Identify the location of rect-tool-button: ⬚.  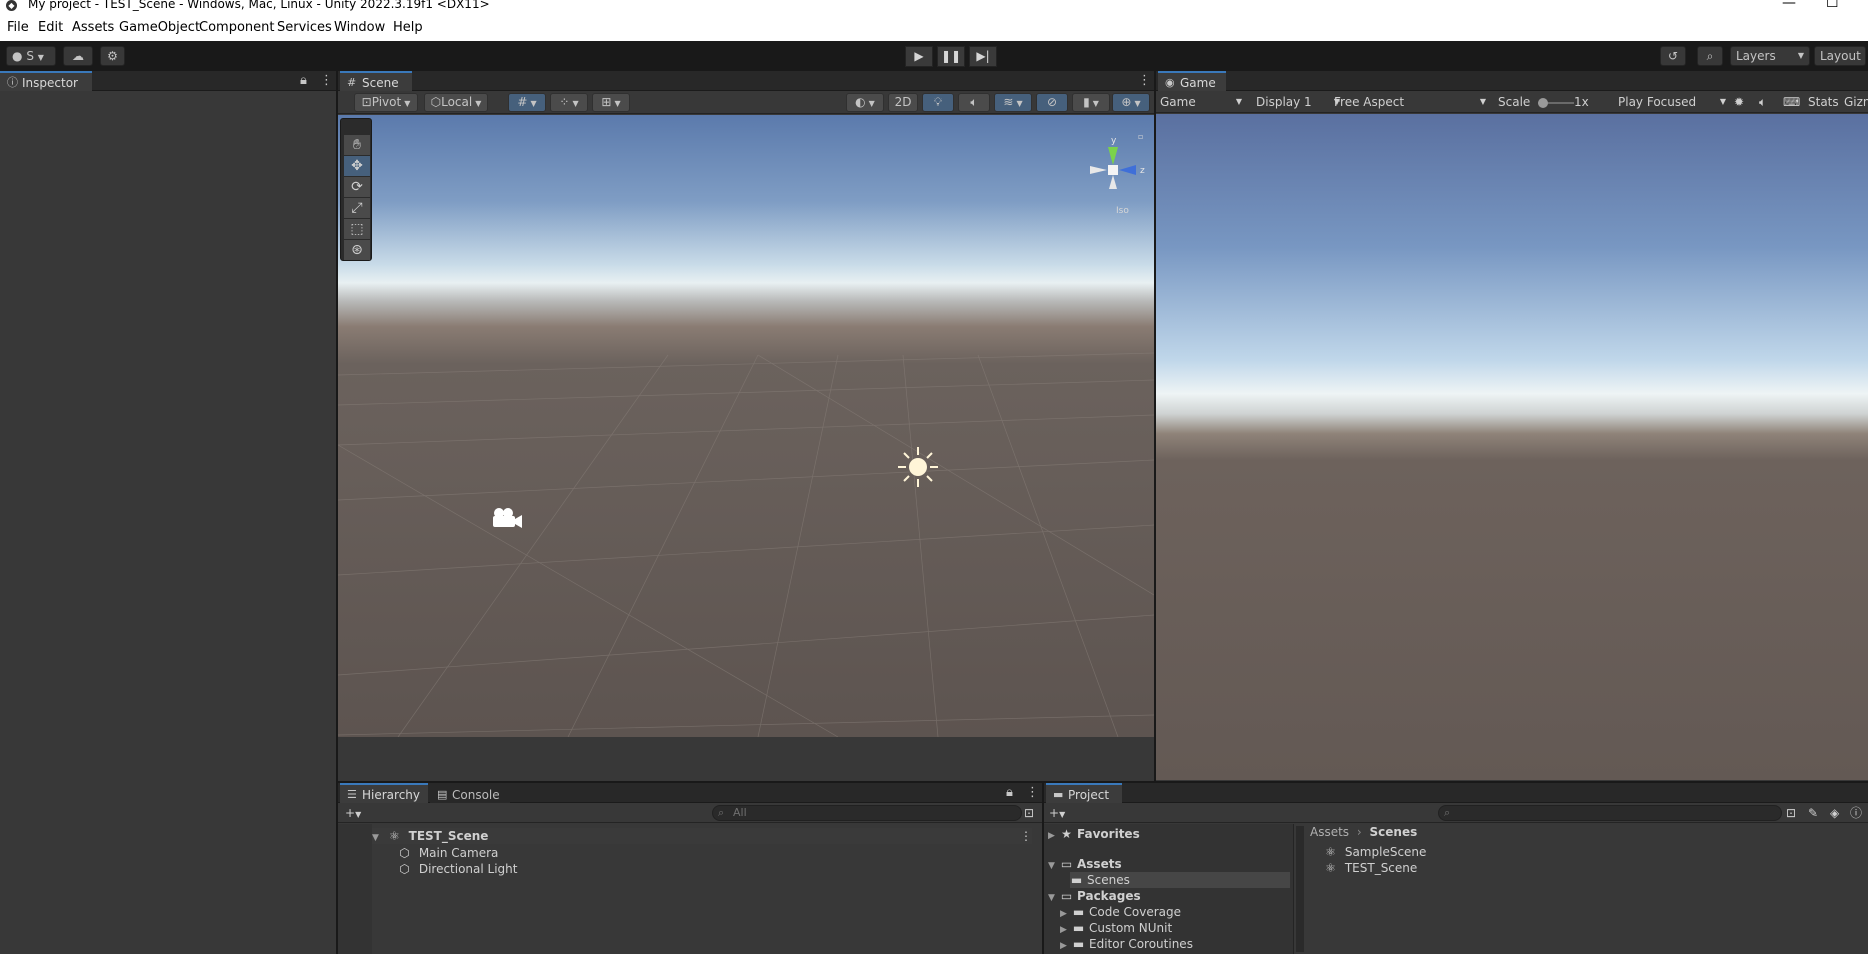
(357, 229).